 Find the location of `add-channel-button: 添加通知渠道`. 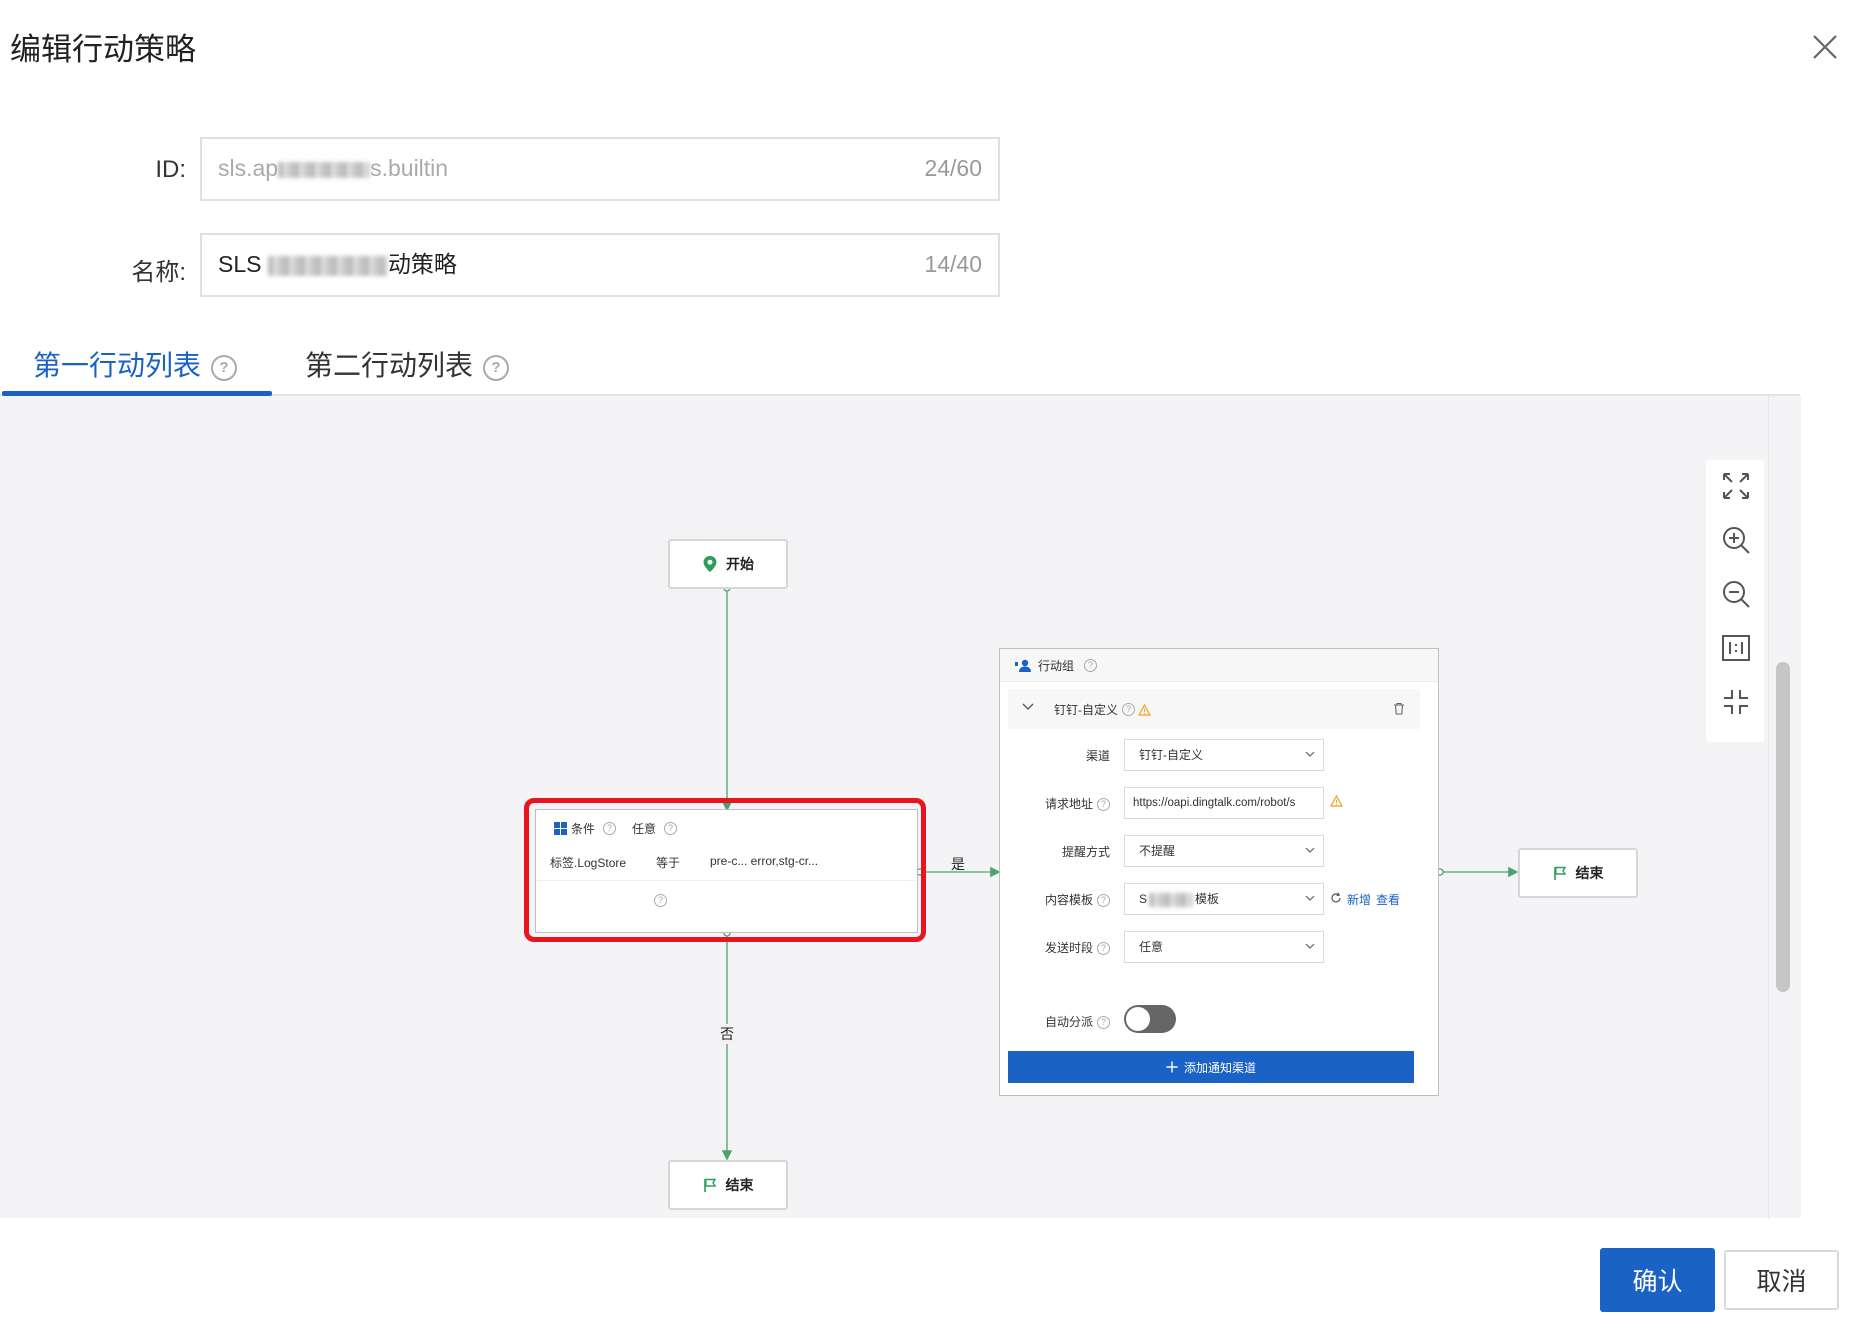

add-channel-button: 添加通知渠道 is located at coordinates (1211, 1067).